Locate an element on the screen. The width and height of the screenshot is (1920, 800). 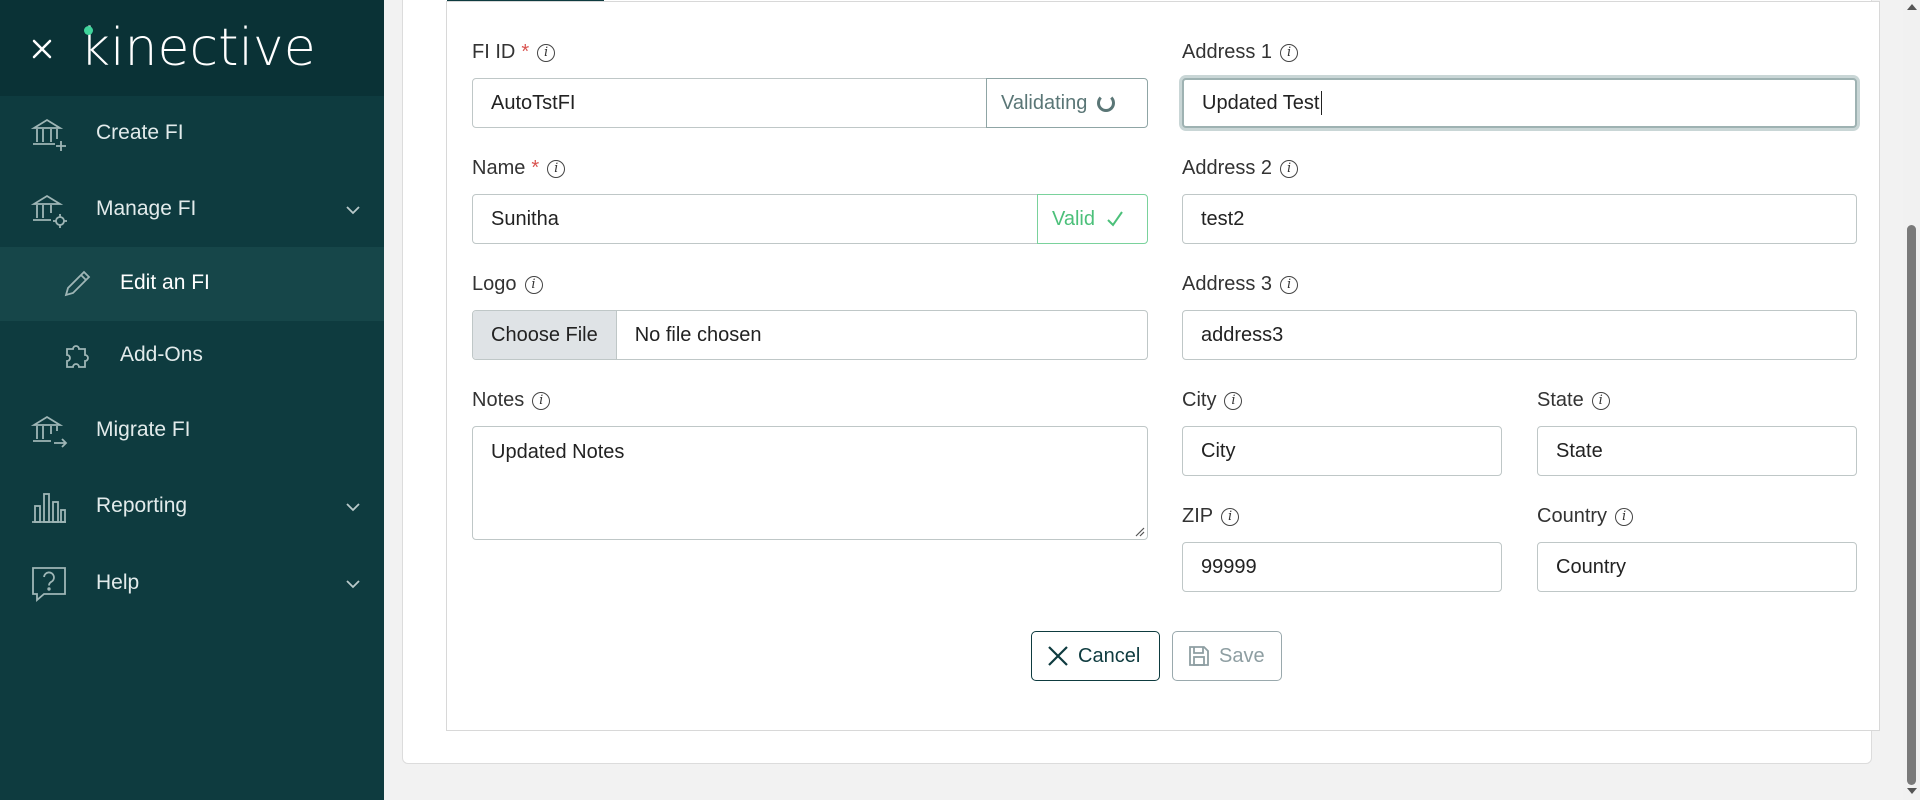
city-input: City is located at coordinates (1342, 451).